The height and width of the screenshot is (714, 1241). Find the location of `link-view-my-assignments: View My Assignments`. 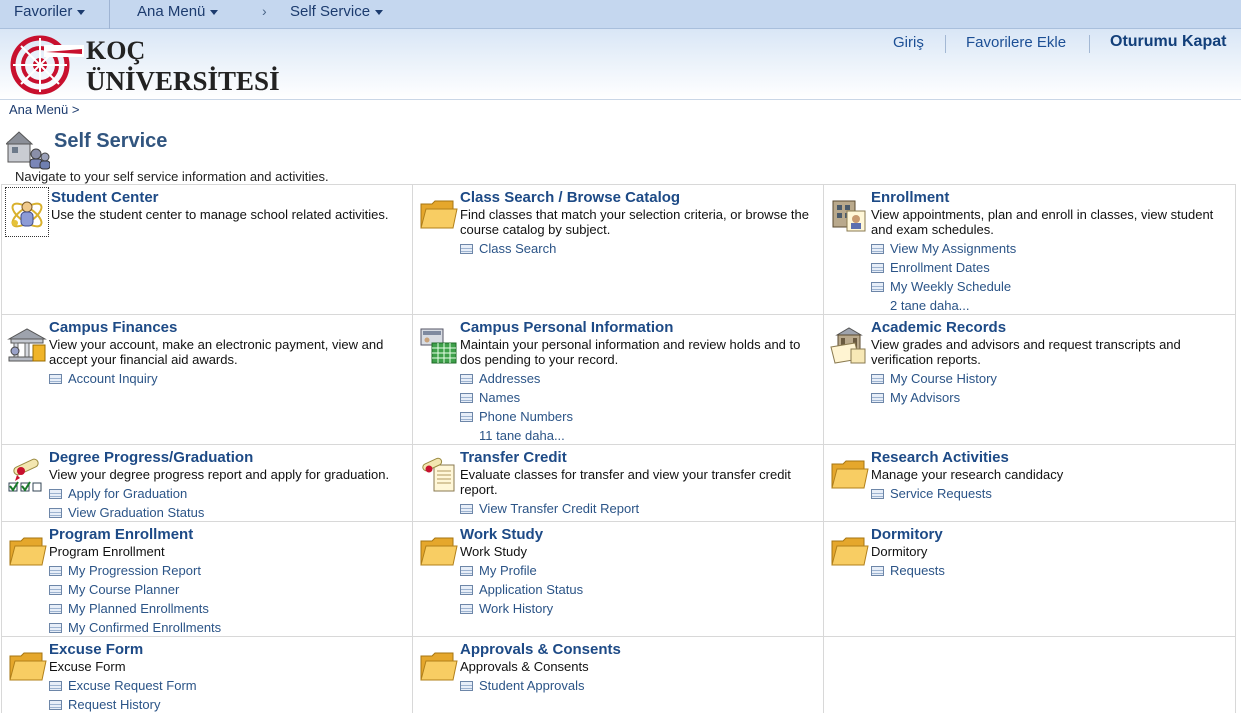

link-view-my-assignments: View My Assignments is located at coordinates (1051, 248).